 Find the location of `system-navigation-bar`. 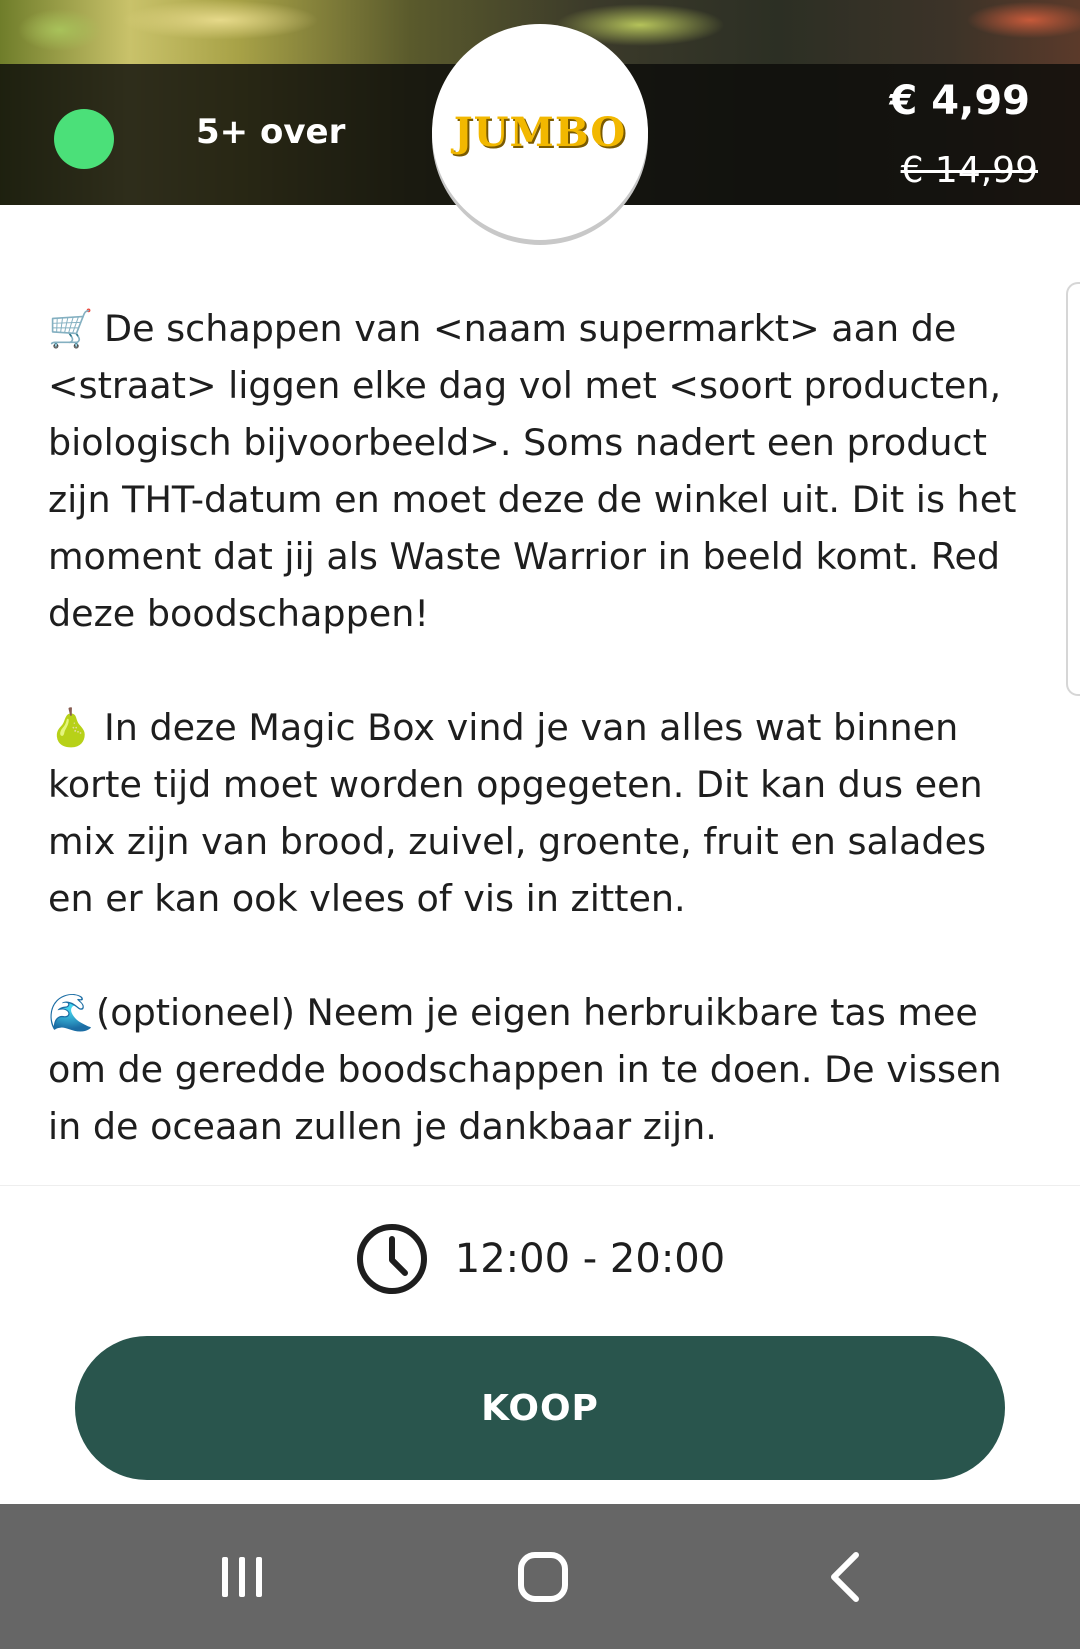

system-navigation-bar is located at coordinates (540, 1576).